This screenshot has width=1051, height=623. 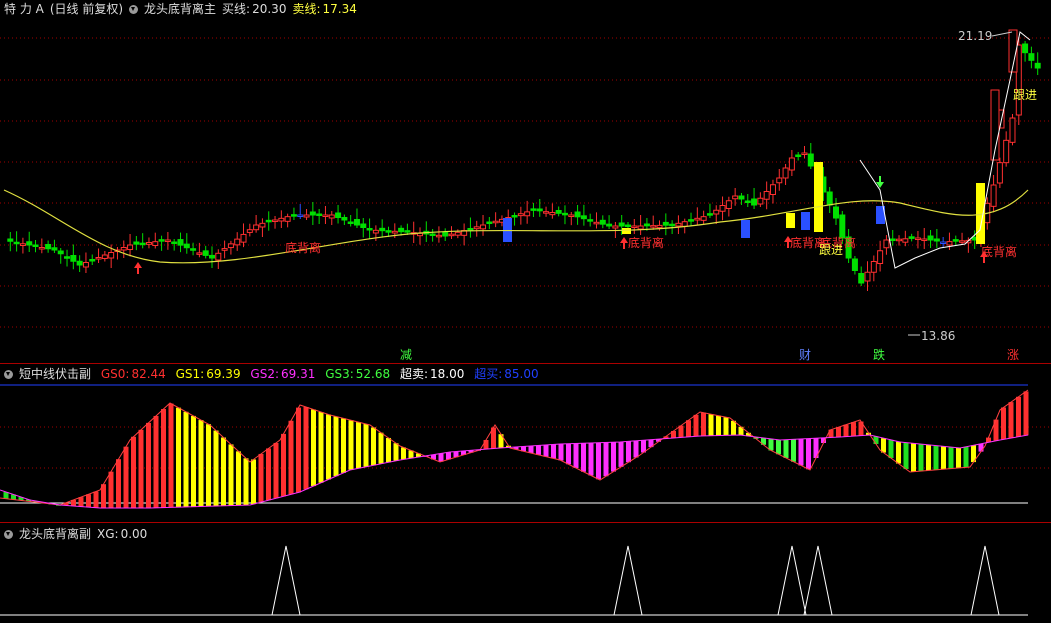 What do you see at coordinates (1013, 355) in the screenshot?
I see `event-marker: 涨` at bounding box center [1013, 355].